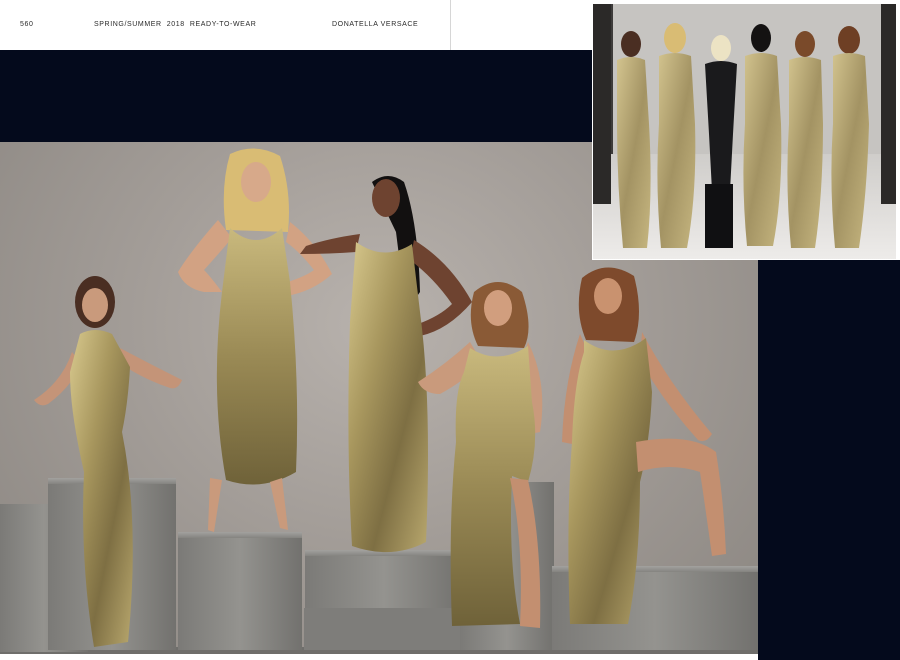  I want to click on page-number: 560, so click(27, 24).